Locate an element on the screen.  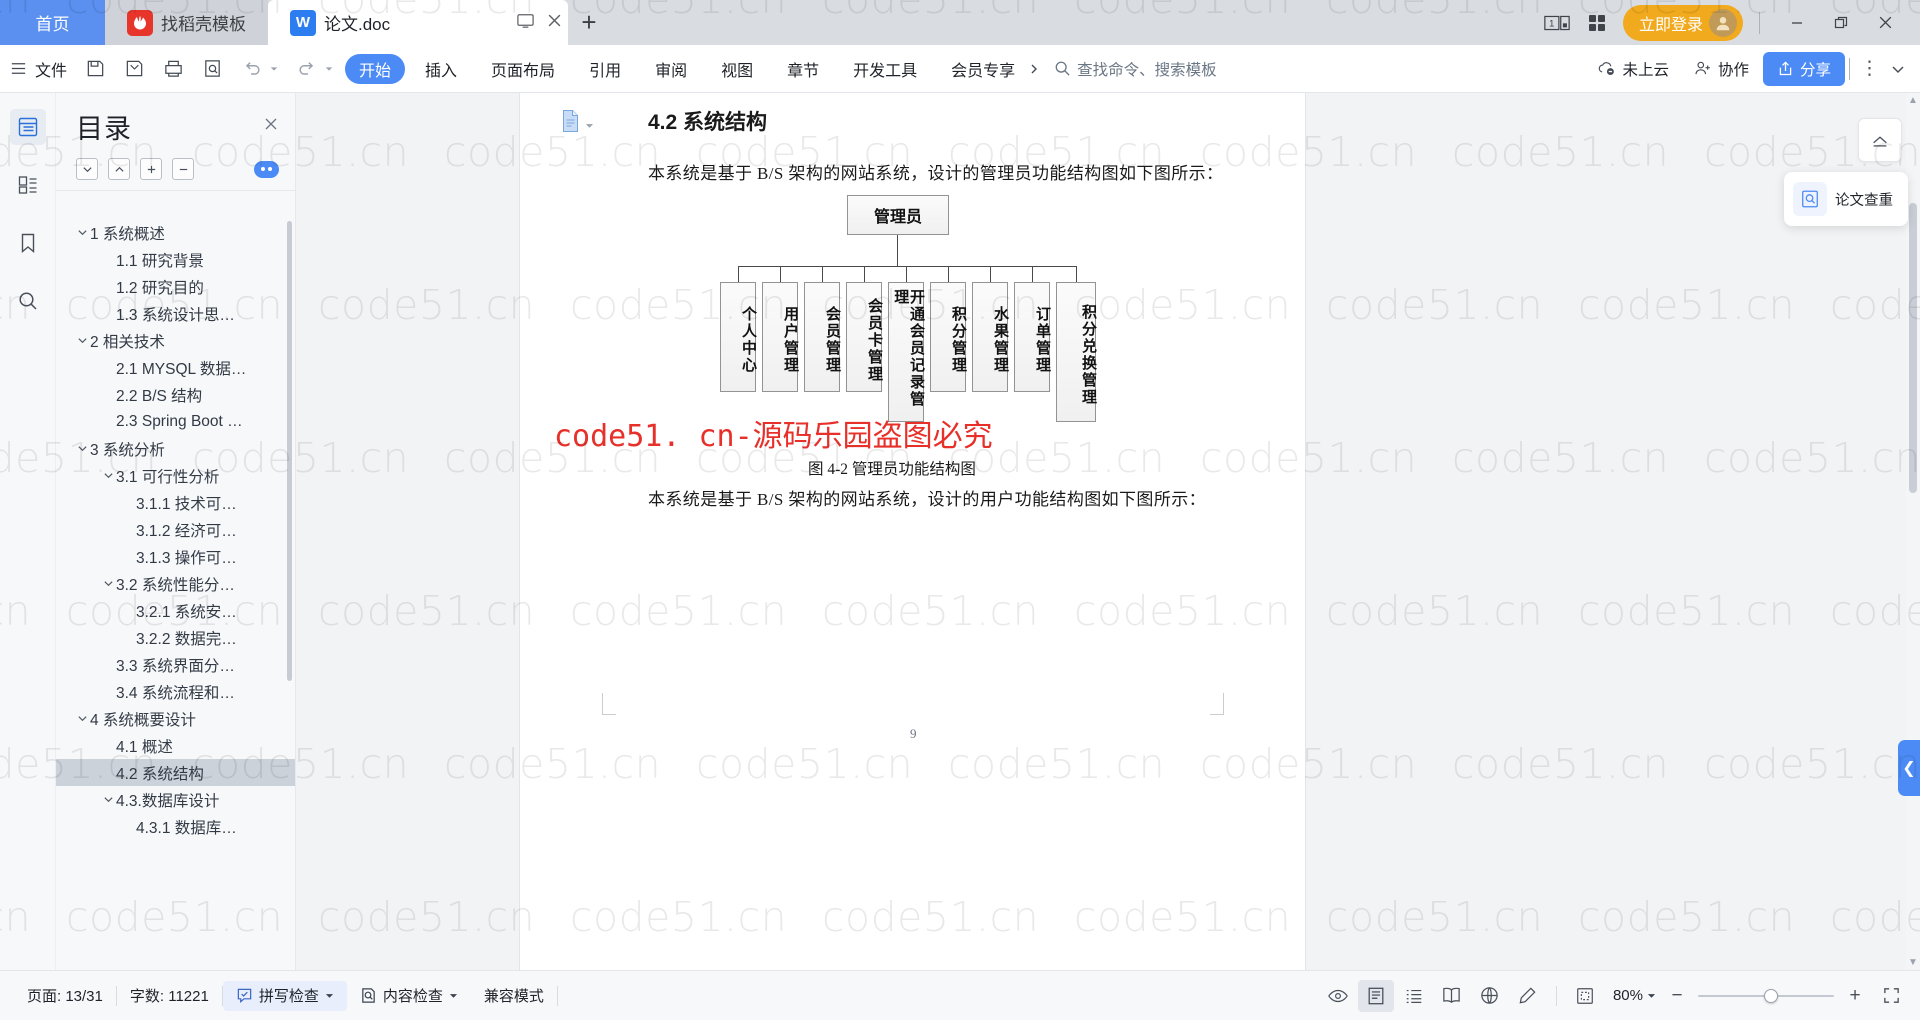
save-icon is located at coordinates (95, 69).